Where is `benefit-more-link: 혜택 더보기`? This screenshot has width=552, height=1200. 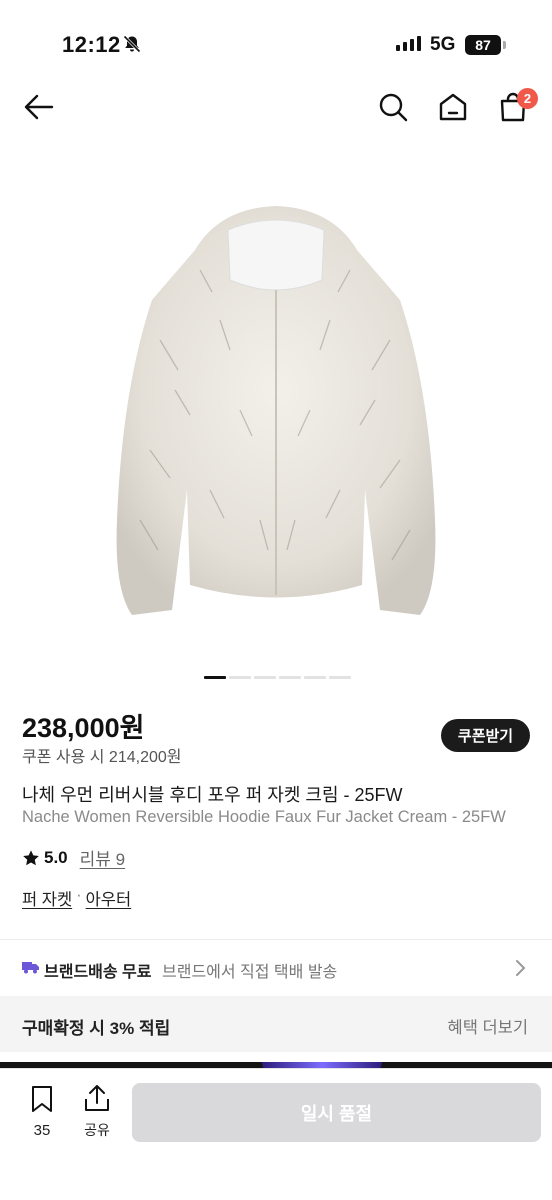 benefit-more-link: 혜택 더보기 is located at coordinates (488, 1026).